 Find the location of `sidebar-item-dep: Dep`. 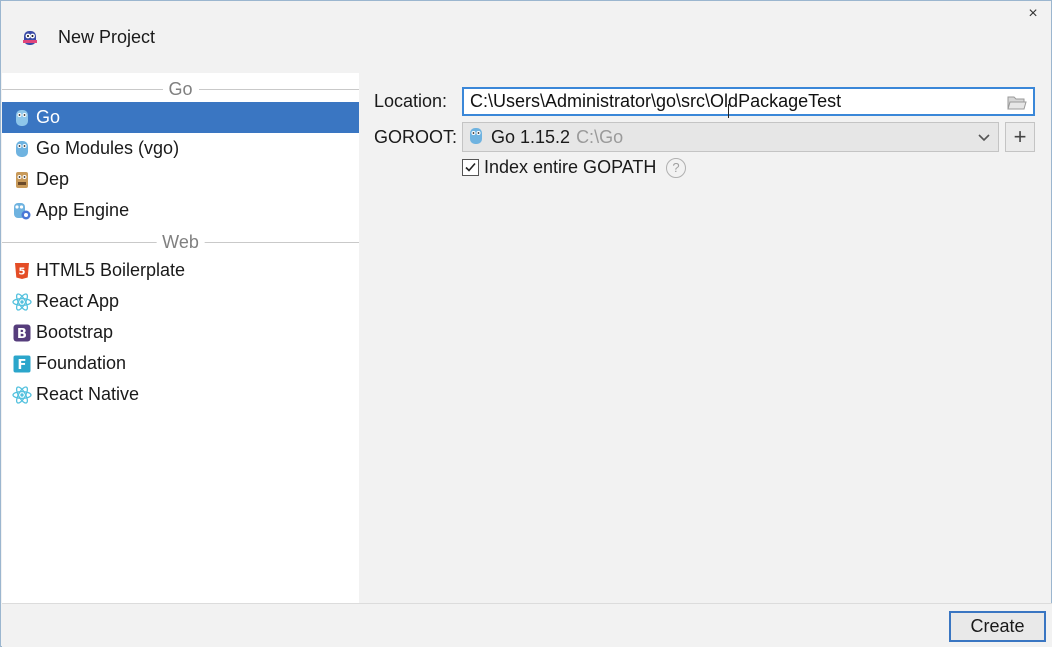

sidebar-item-dep: Dep is located at coordinates (180, 179).